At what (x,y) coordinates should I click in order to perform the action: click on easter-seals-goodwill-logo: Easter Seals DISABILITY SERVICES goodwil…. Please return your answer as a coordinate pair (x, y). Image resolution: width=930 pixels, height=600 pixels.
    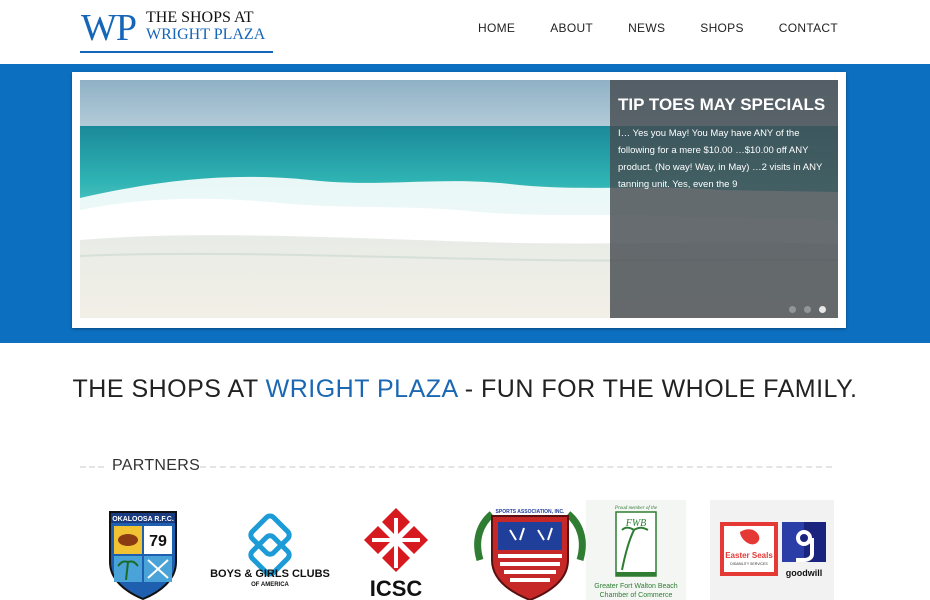
    Looking at the image, I should click on (772, 550).